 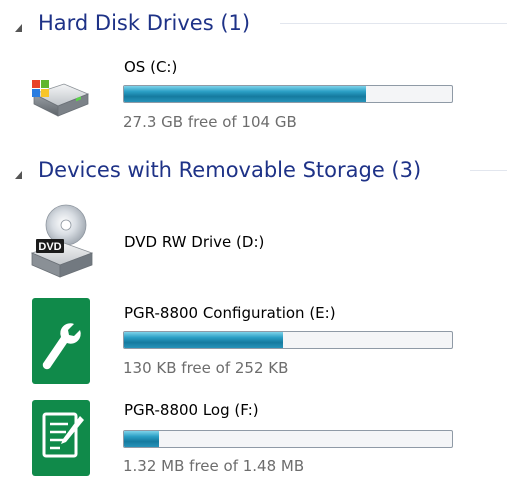 I want to click on drive-name: PGR-8800 Configuration (E:), so click(x=230, y=313).